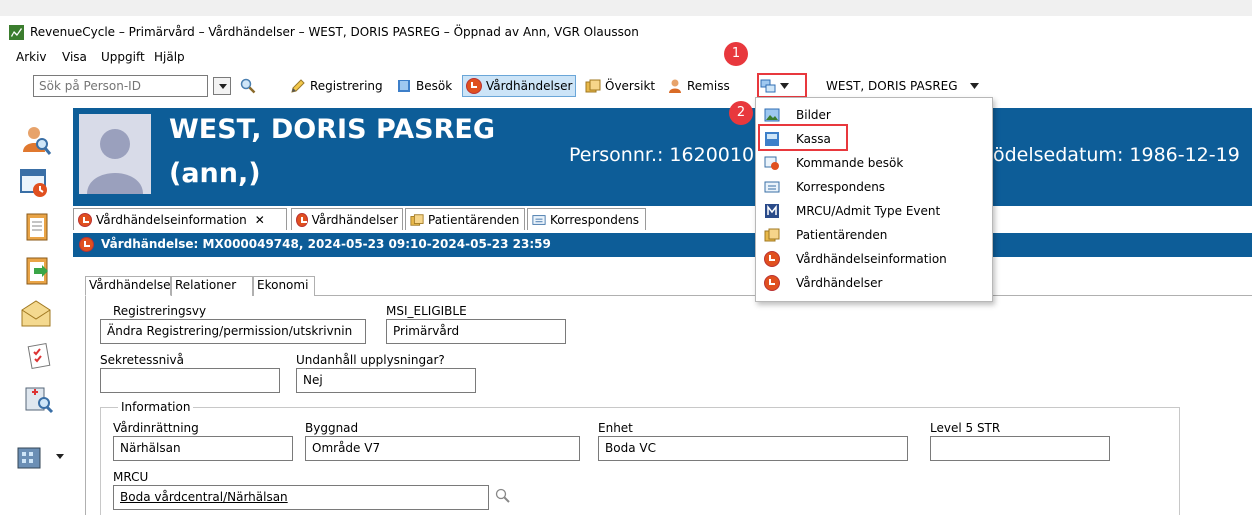 Image resolution: width=1252 pixels, height=515 pixels. What do you see at coordinates (753, 448) in the screenshot?
I see `enhet-field: Boda VC` at bounding box center [753, 448].